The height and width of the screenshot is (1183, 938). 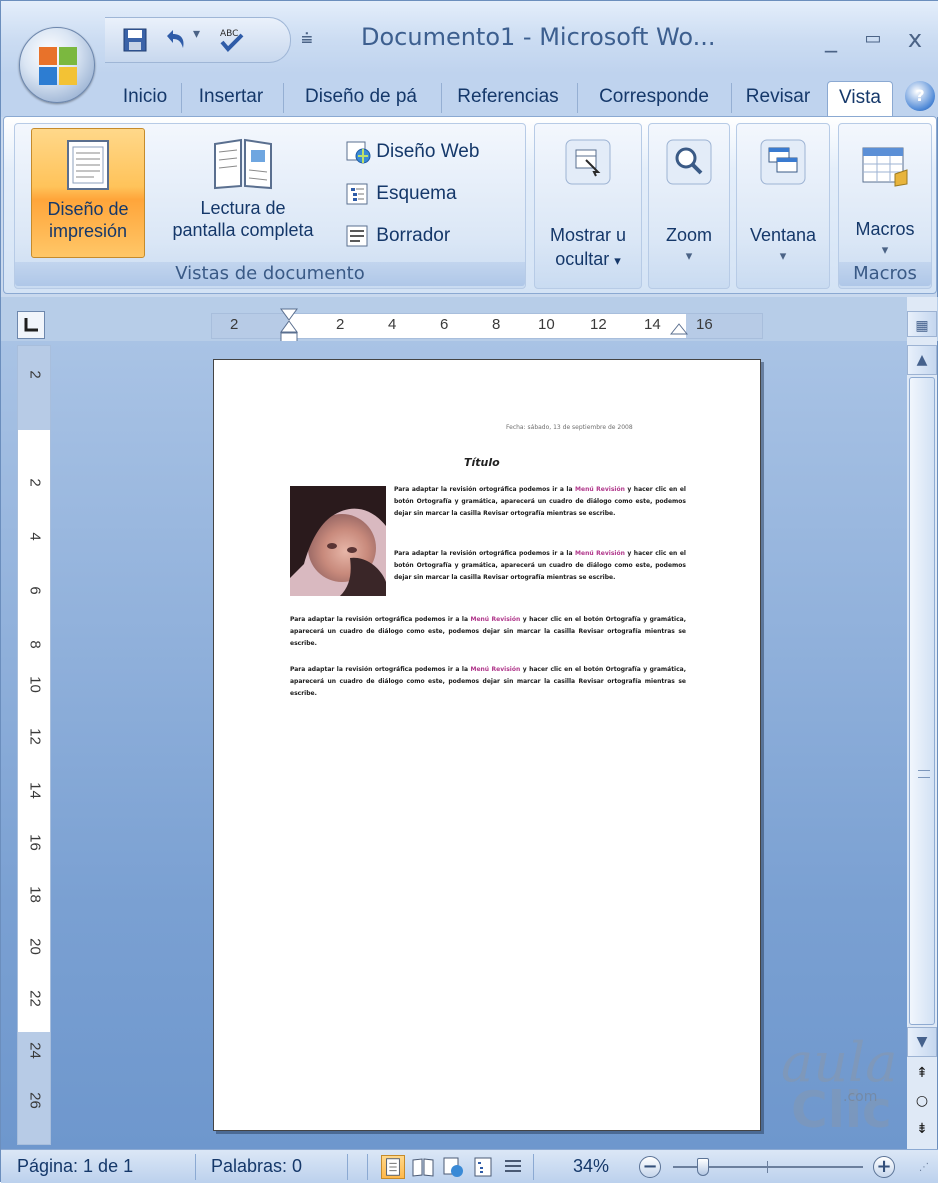 What do you see at coordinates (57, 65) in the screenshot?
I see `office-button` at bounding box center [57, 65].